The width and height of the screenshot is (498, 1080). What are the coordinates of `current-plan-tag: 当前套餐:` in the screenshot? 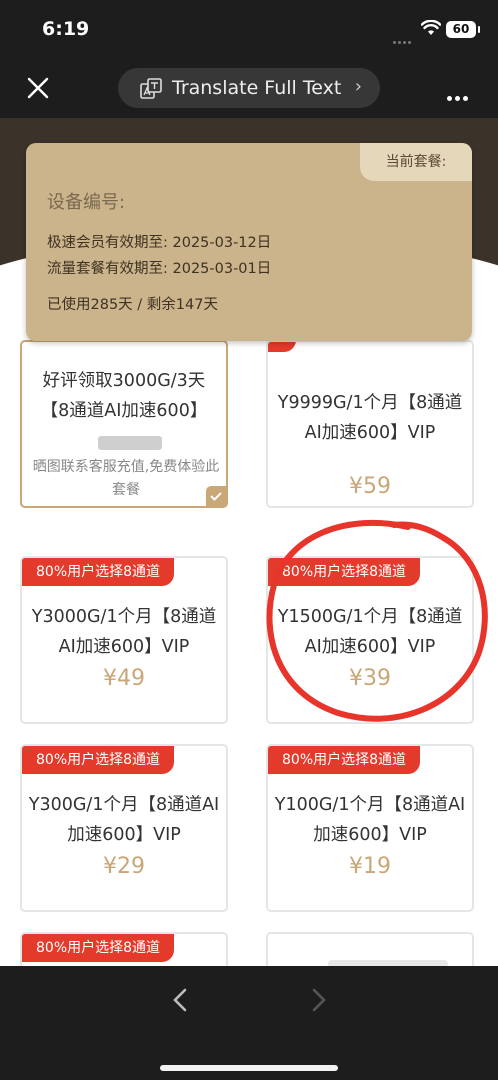 It's located at (416, 162).